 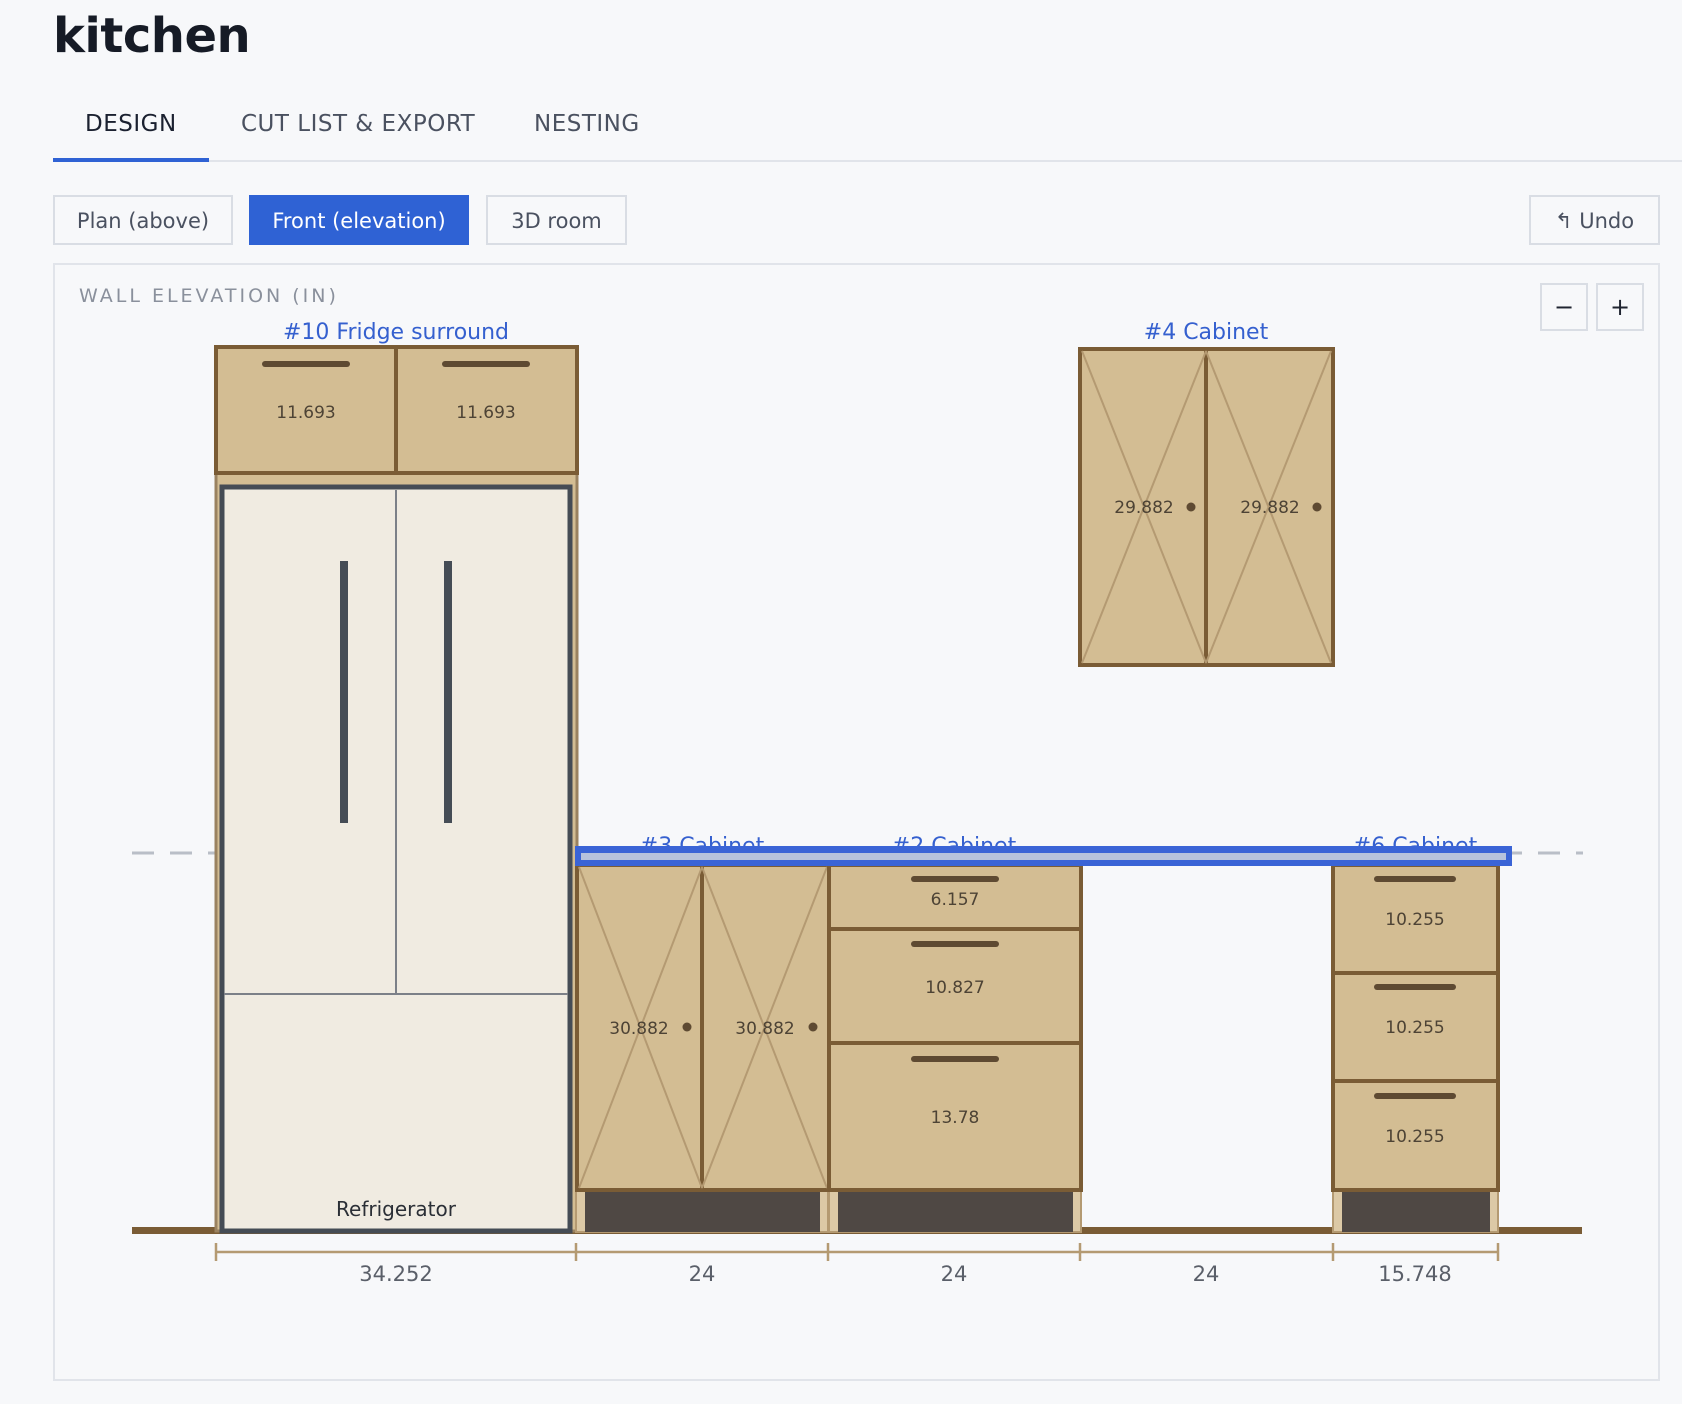 What do you see at coordinates (1564, 307) in the screenshot?
I see `zoom-out-button: −` at bounding box center [1564, 307].